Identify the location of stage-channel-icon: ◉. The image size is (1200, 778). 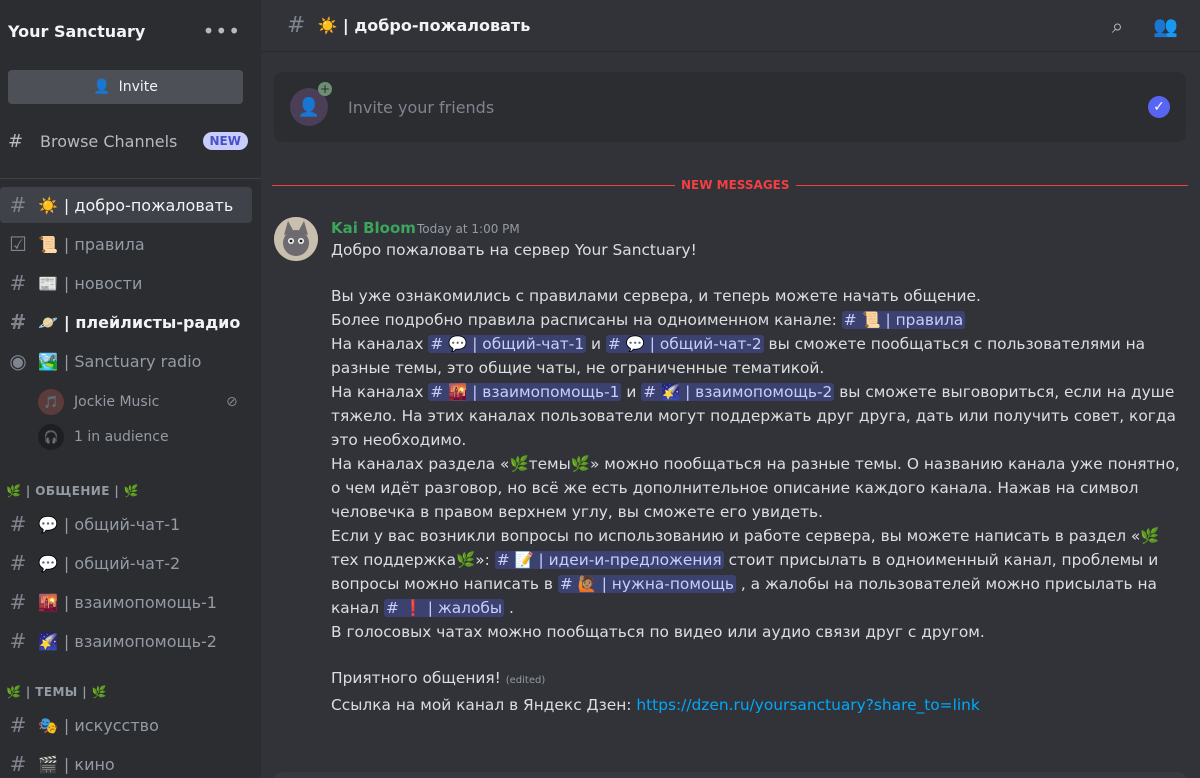
(18, 361).